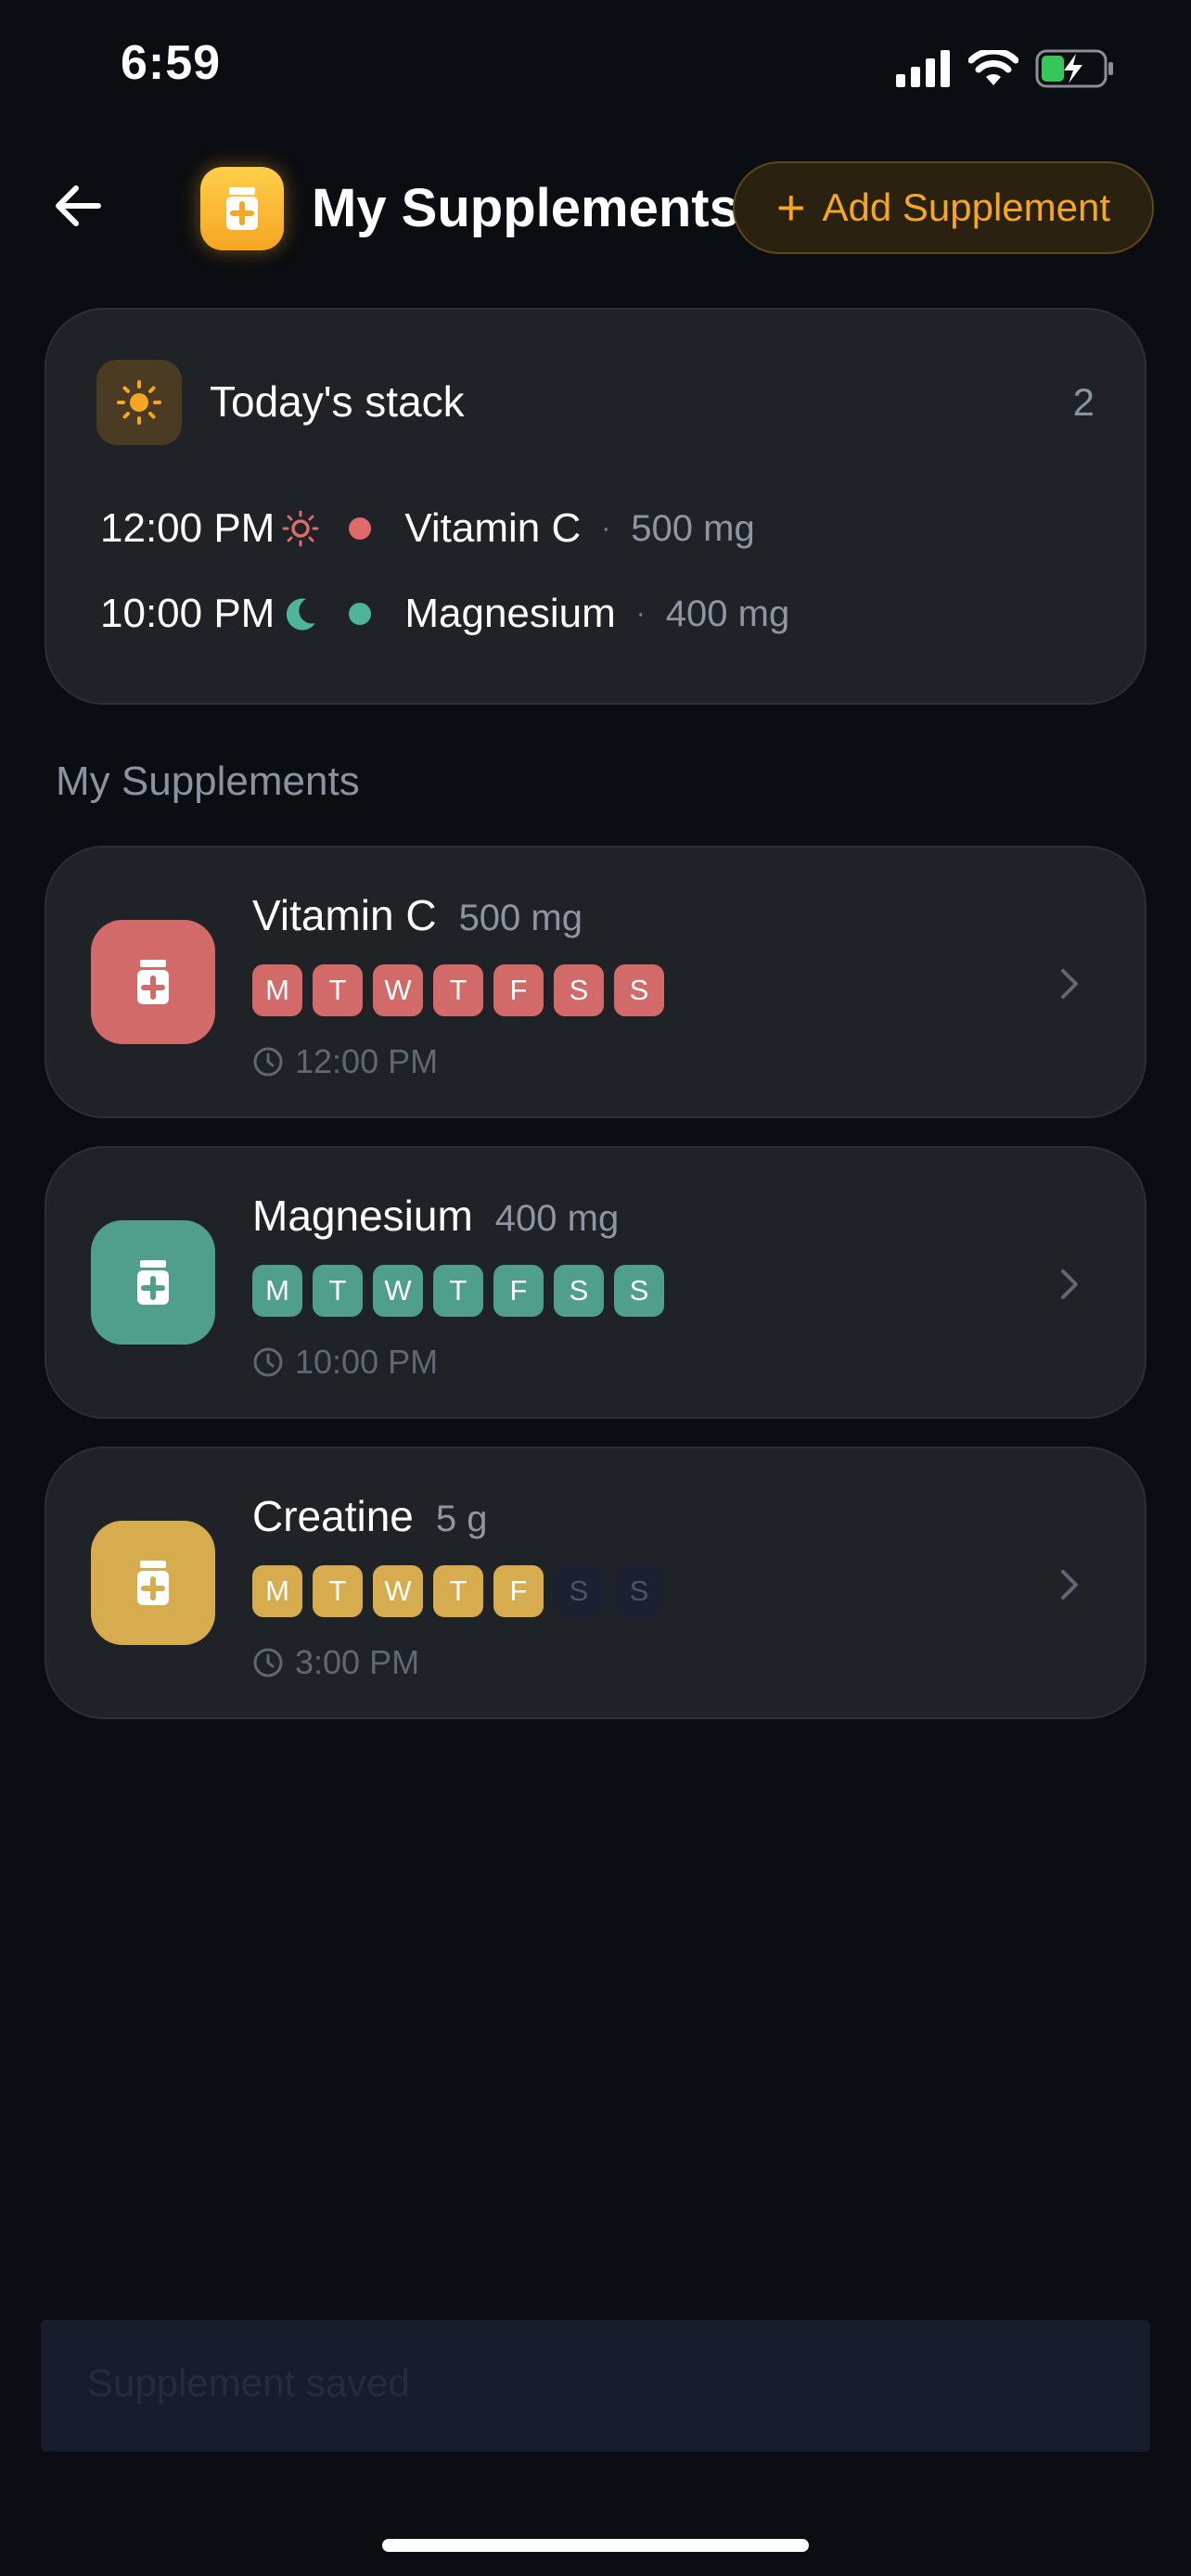 The width and height of the screenshot is (1191, 2576). I want to click on supplement-name-row: Magnesium 400 mg, so click(436, 1216).